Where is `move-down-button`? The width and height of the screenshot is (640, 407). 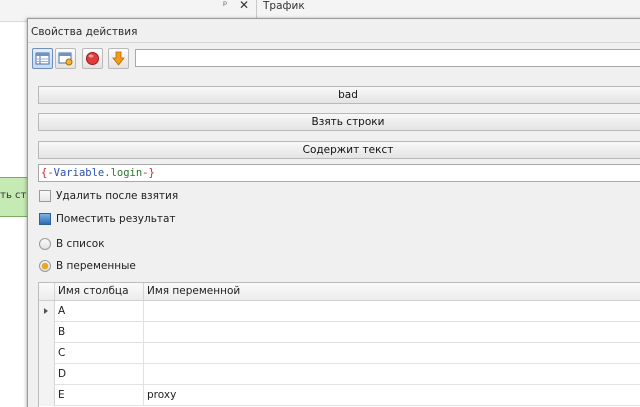
move-down-button is located at coordinates (118, 58).